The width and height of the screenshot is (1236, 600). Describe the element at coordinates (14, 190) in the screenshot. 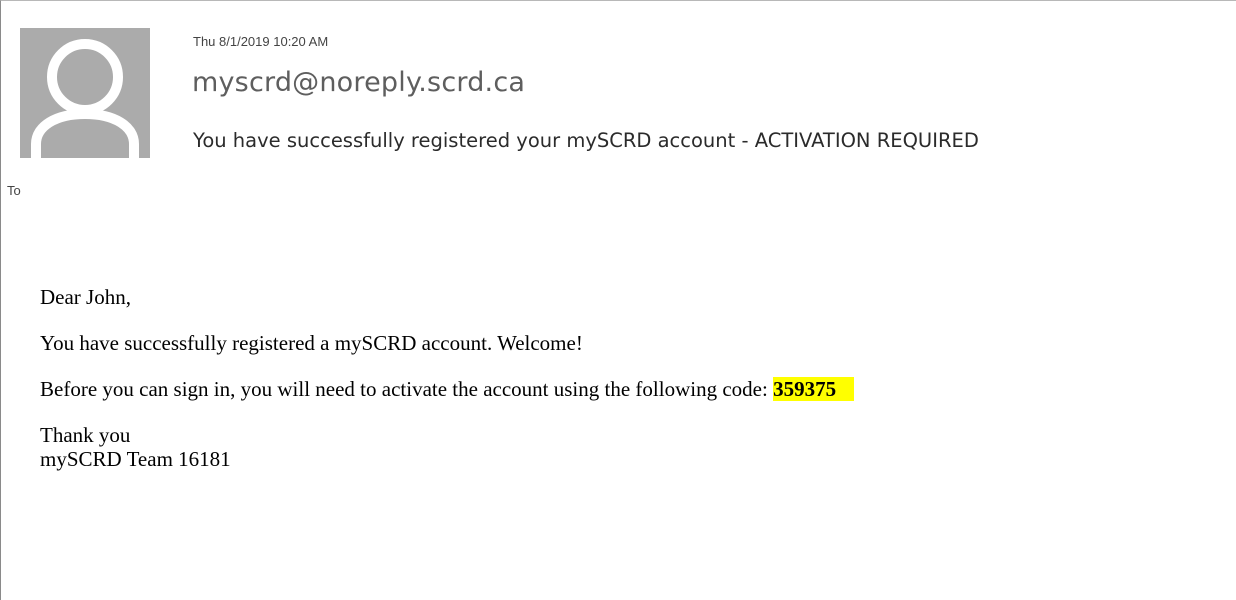

I see `to-label: To` at that location.